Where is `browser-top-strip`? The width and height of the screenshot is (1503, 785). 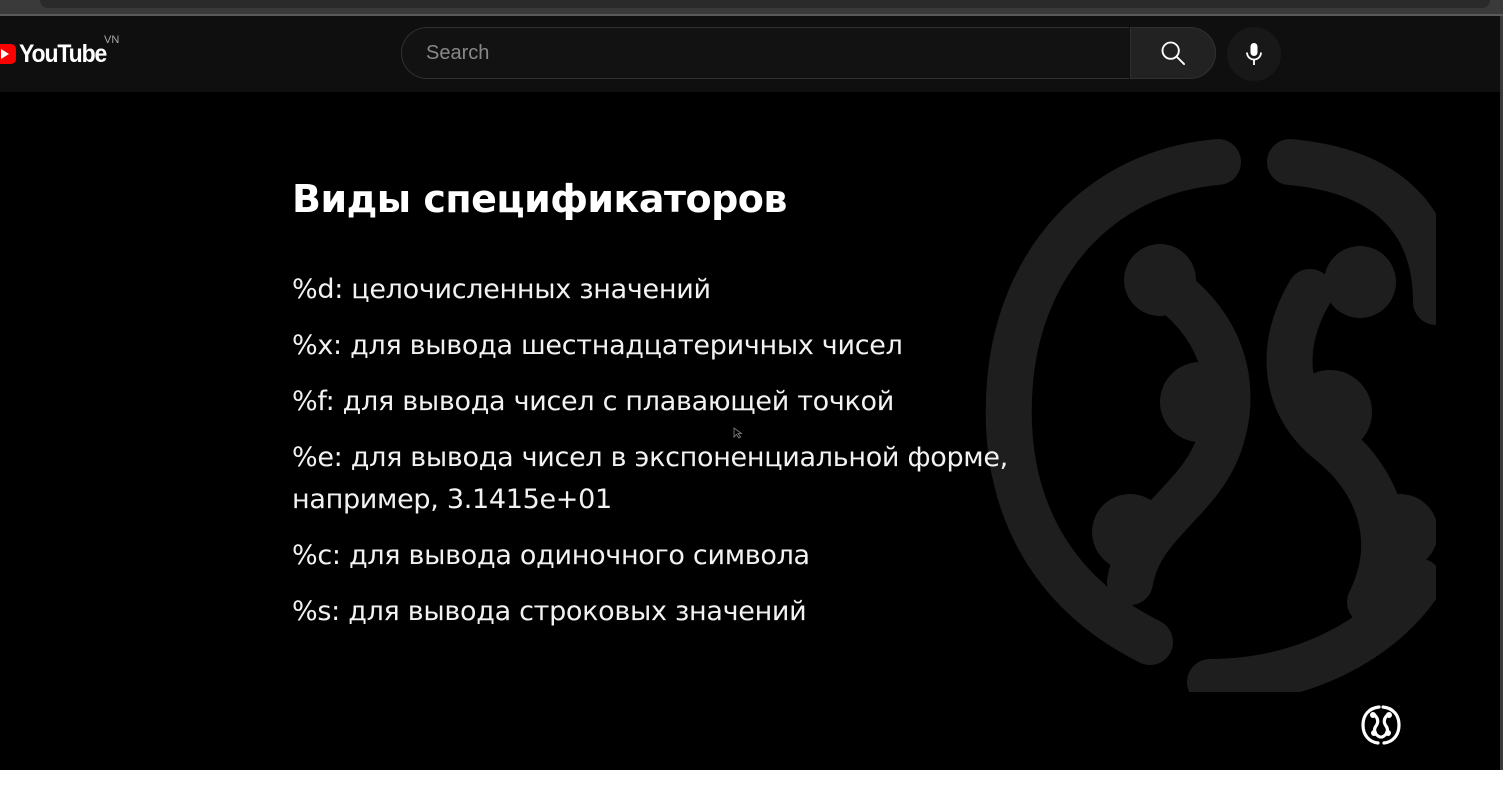 browser-top-strip is located at coordinates (751, 8).